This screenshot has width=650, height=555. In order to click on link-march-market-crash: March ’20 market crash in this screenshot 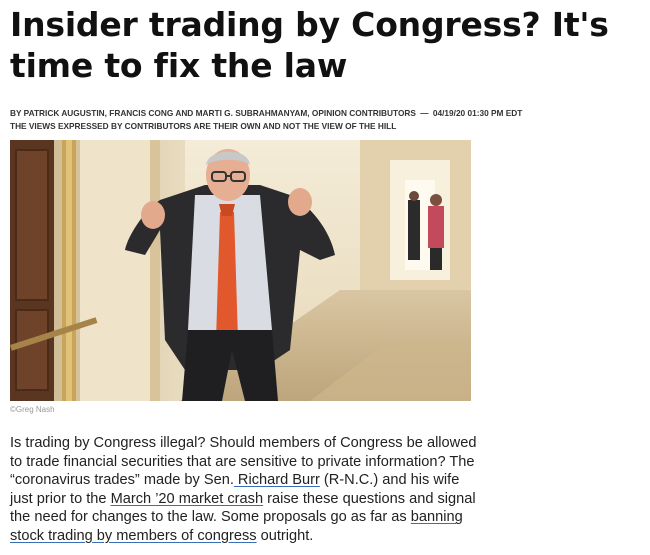, I will do `click(187, 499)`.